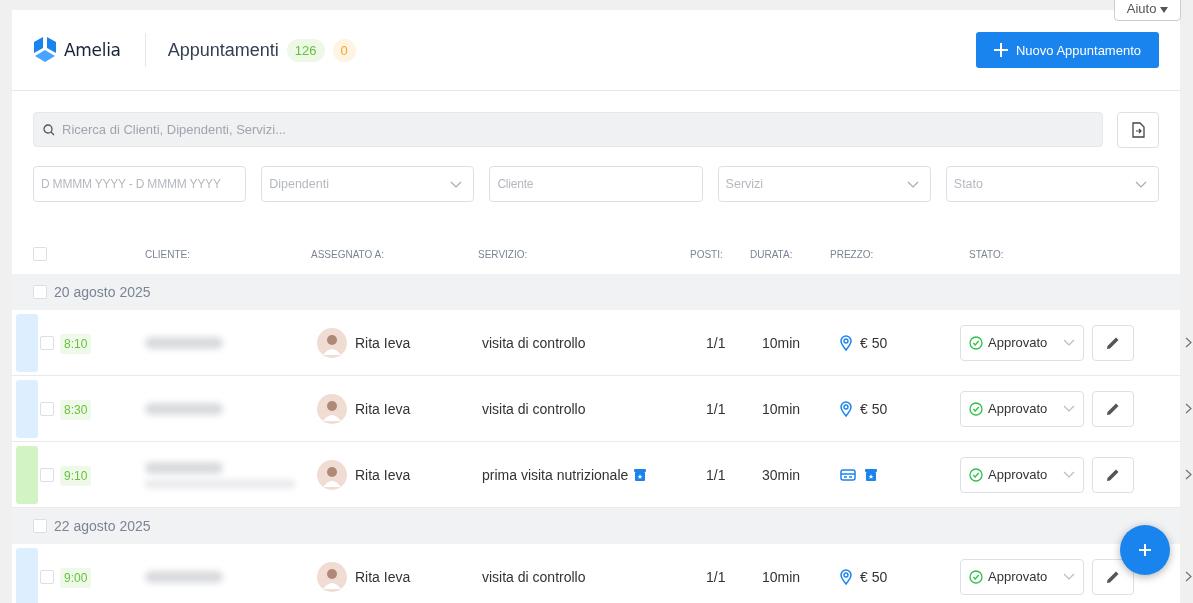 The width and height of the screenshot is (1193, 603). What do you see at coordinates (49, 130) in the screenshot?
I see `search-icon` at bounding box center [49, 130].